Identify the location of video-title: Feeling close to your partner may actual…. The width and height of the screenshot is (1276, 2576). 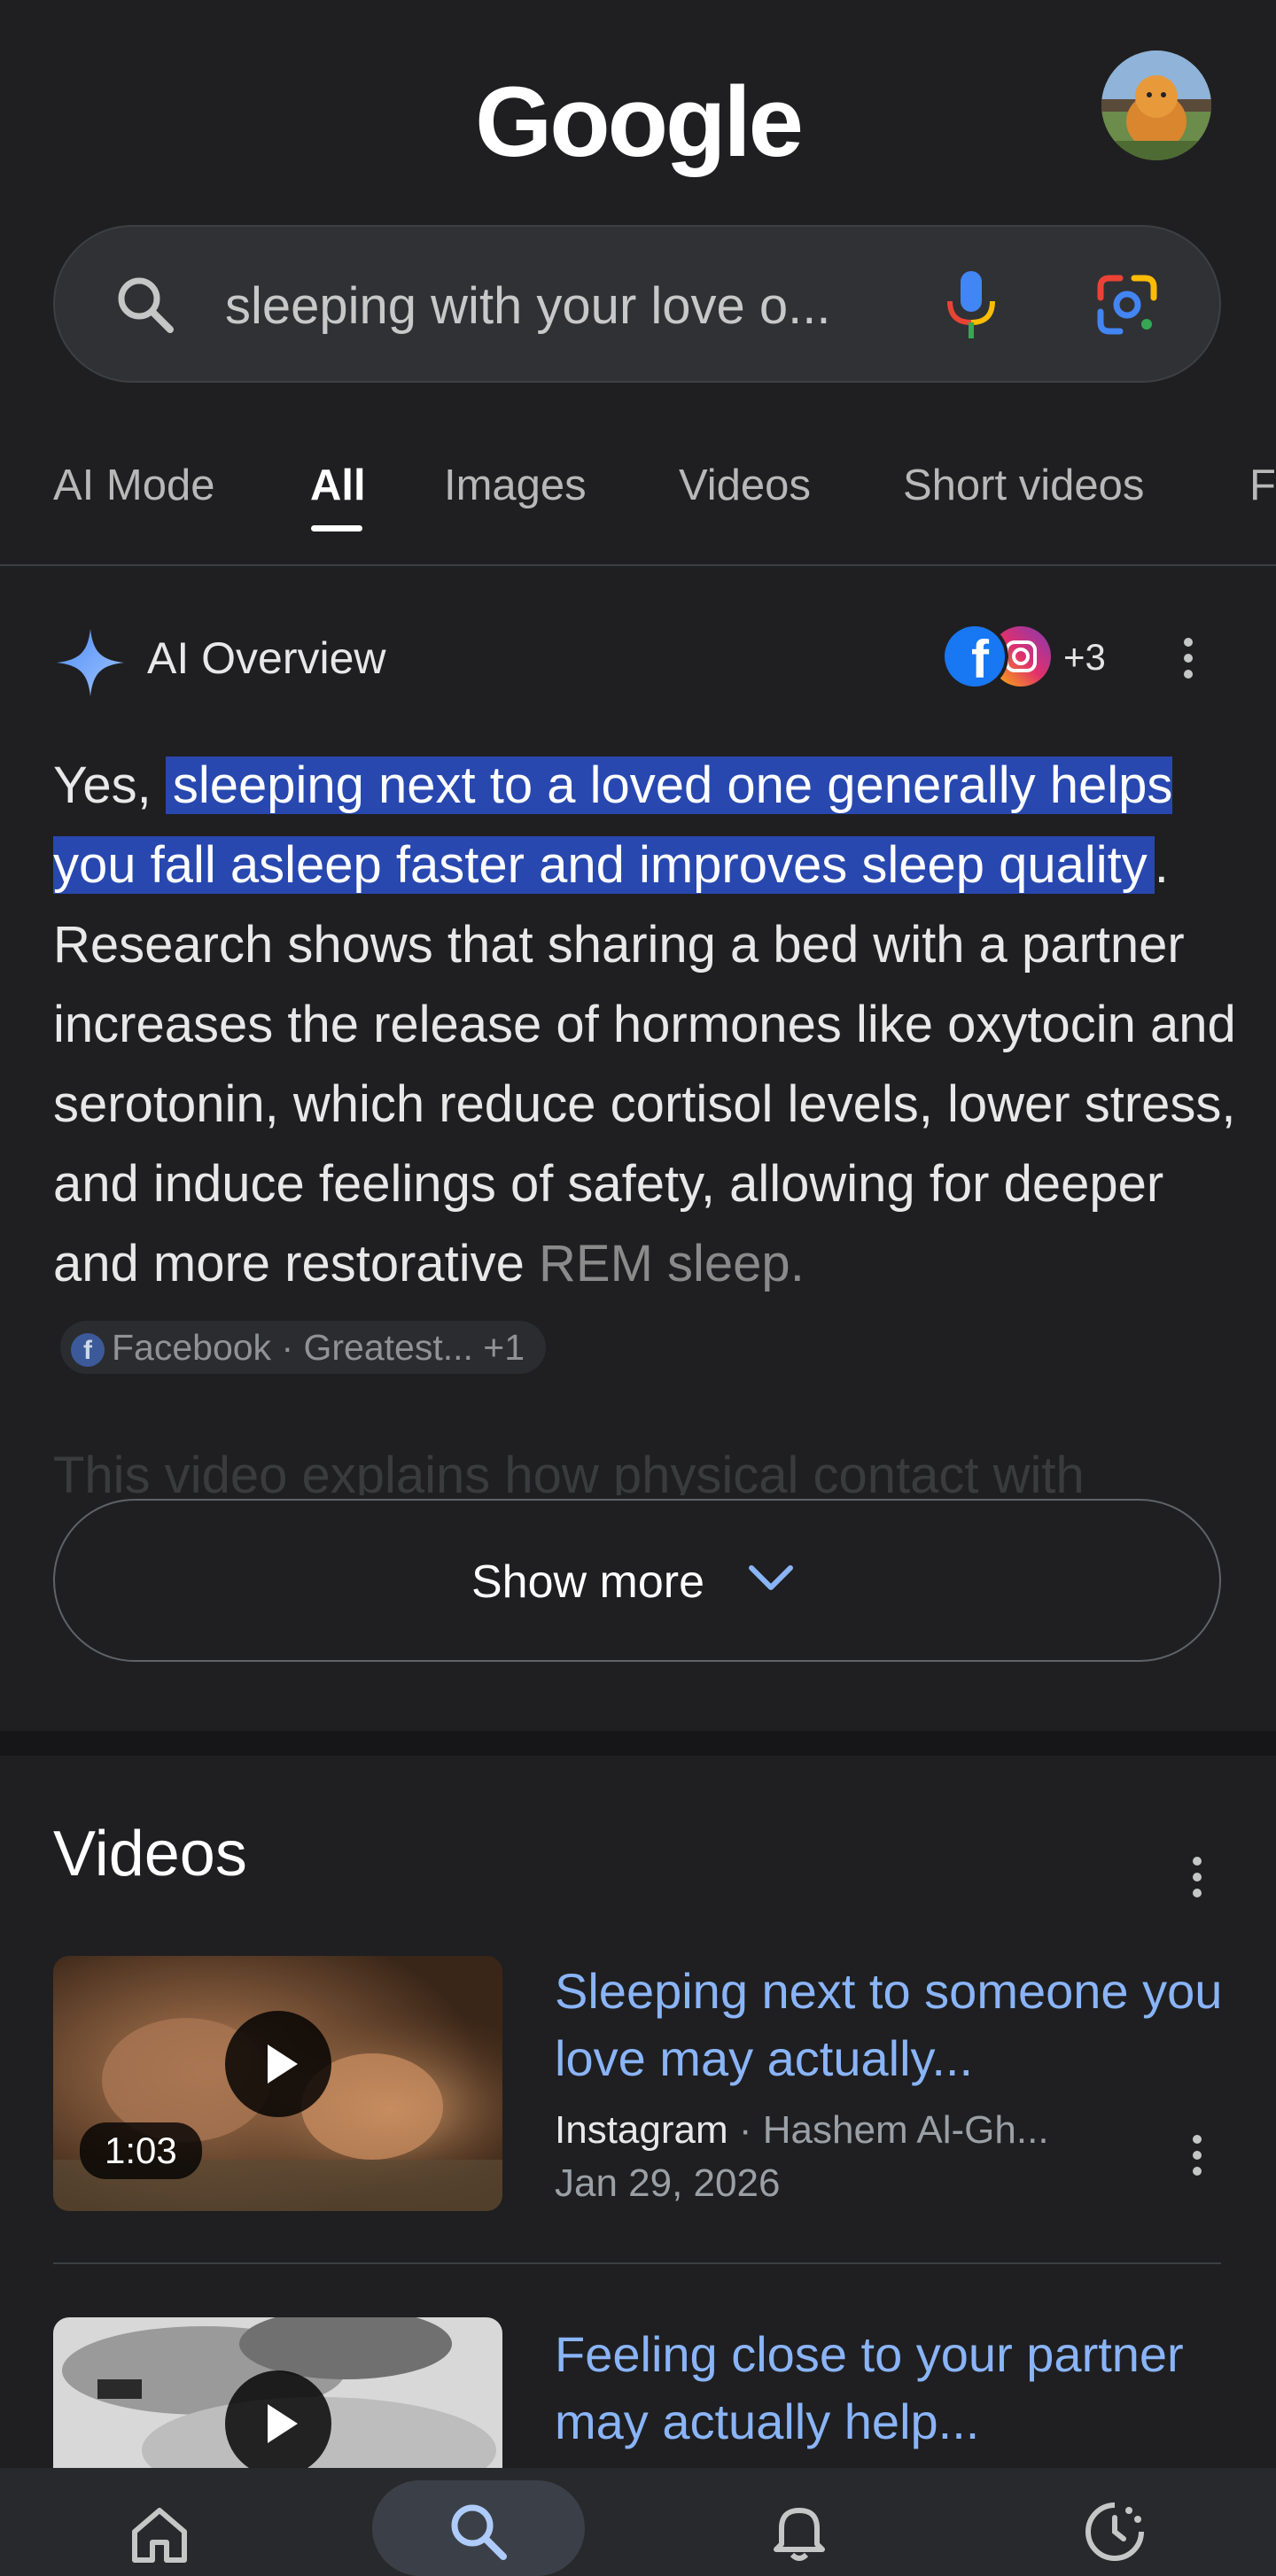
(896, 2388).